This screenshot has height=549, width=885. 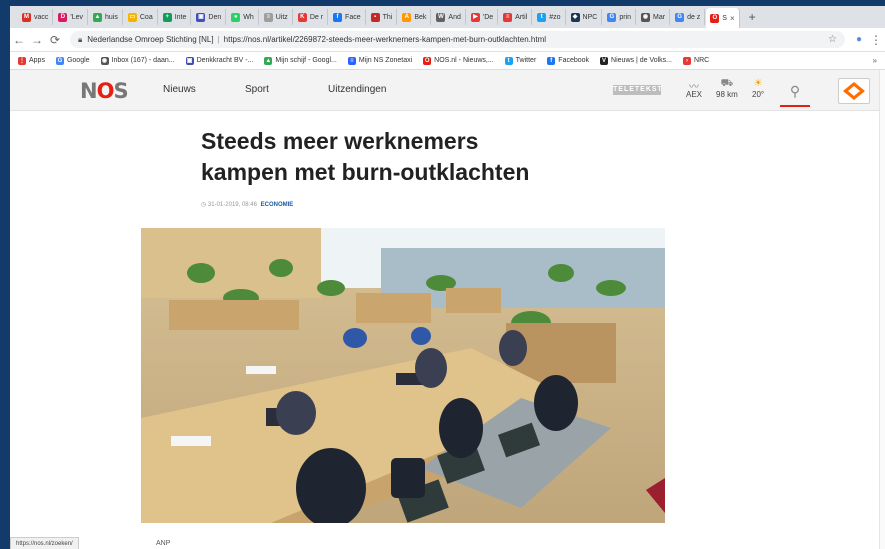 I want to click on tab-label: Mar, so click(x=659, y=17).